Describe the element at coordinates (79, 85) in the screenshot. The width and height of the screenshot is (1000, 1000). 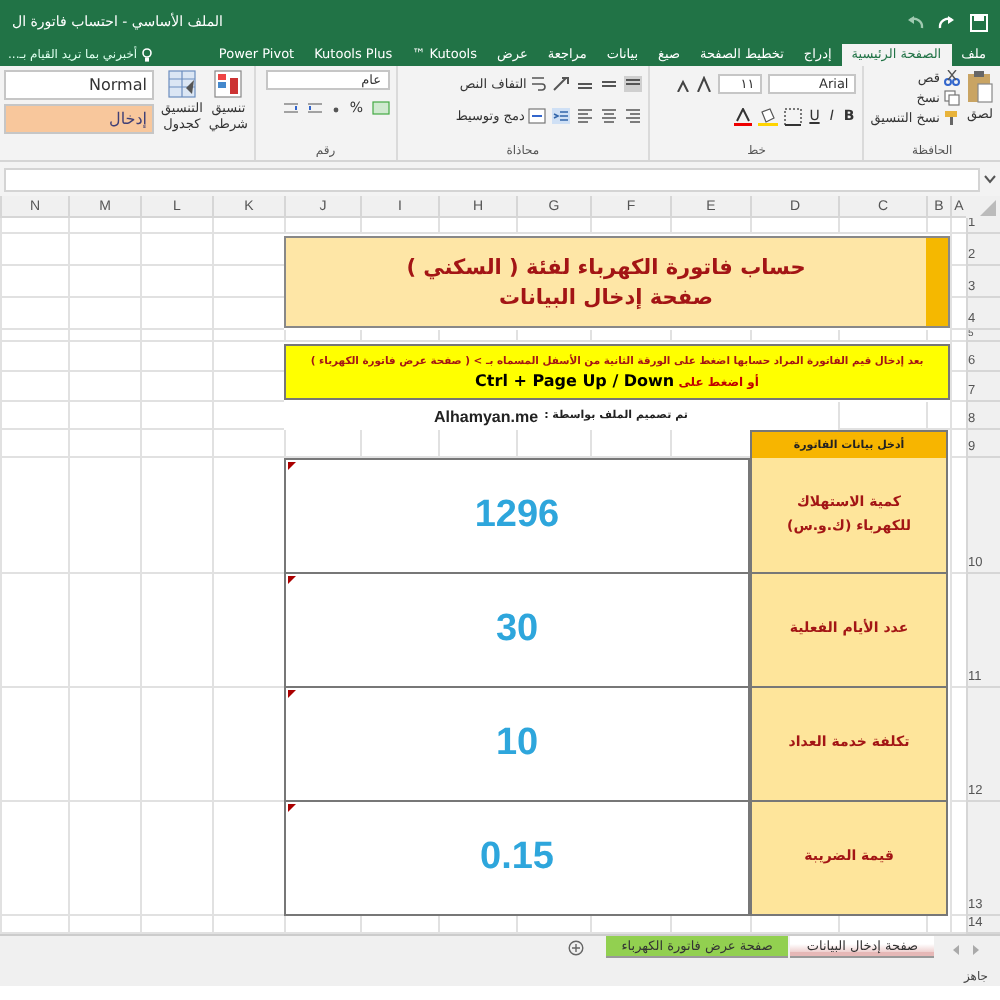
I see `normal-style: Normal` at that location.